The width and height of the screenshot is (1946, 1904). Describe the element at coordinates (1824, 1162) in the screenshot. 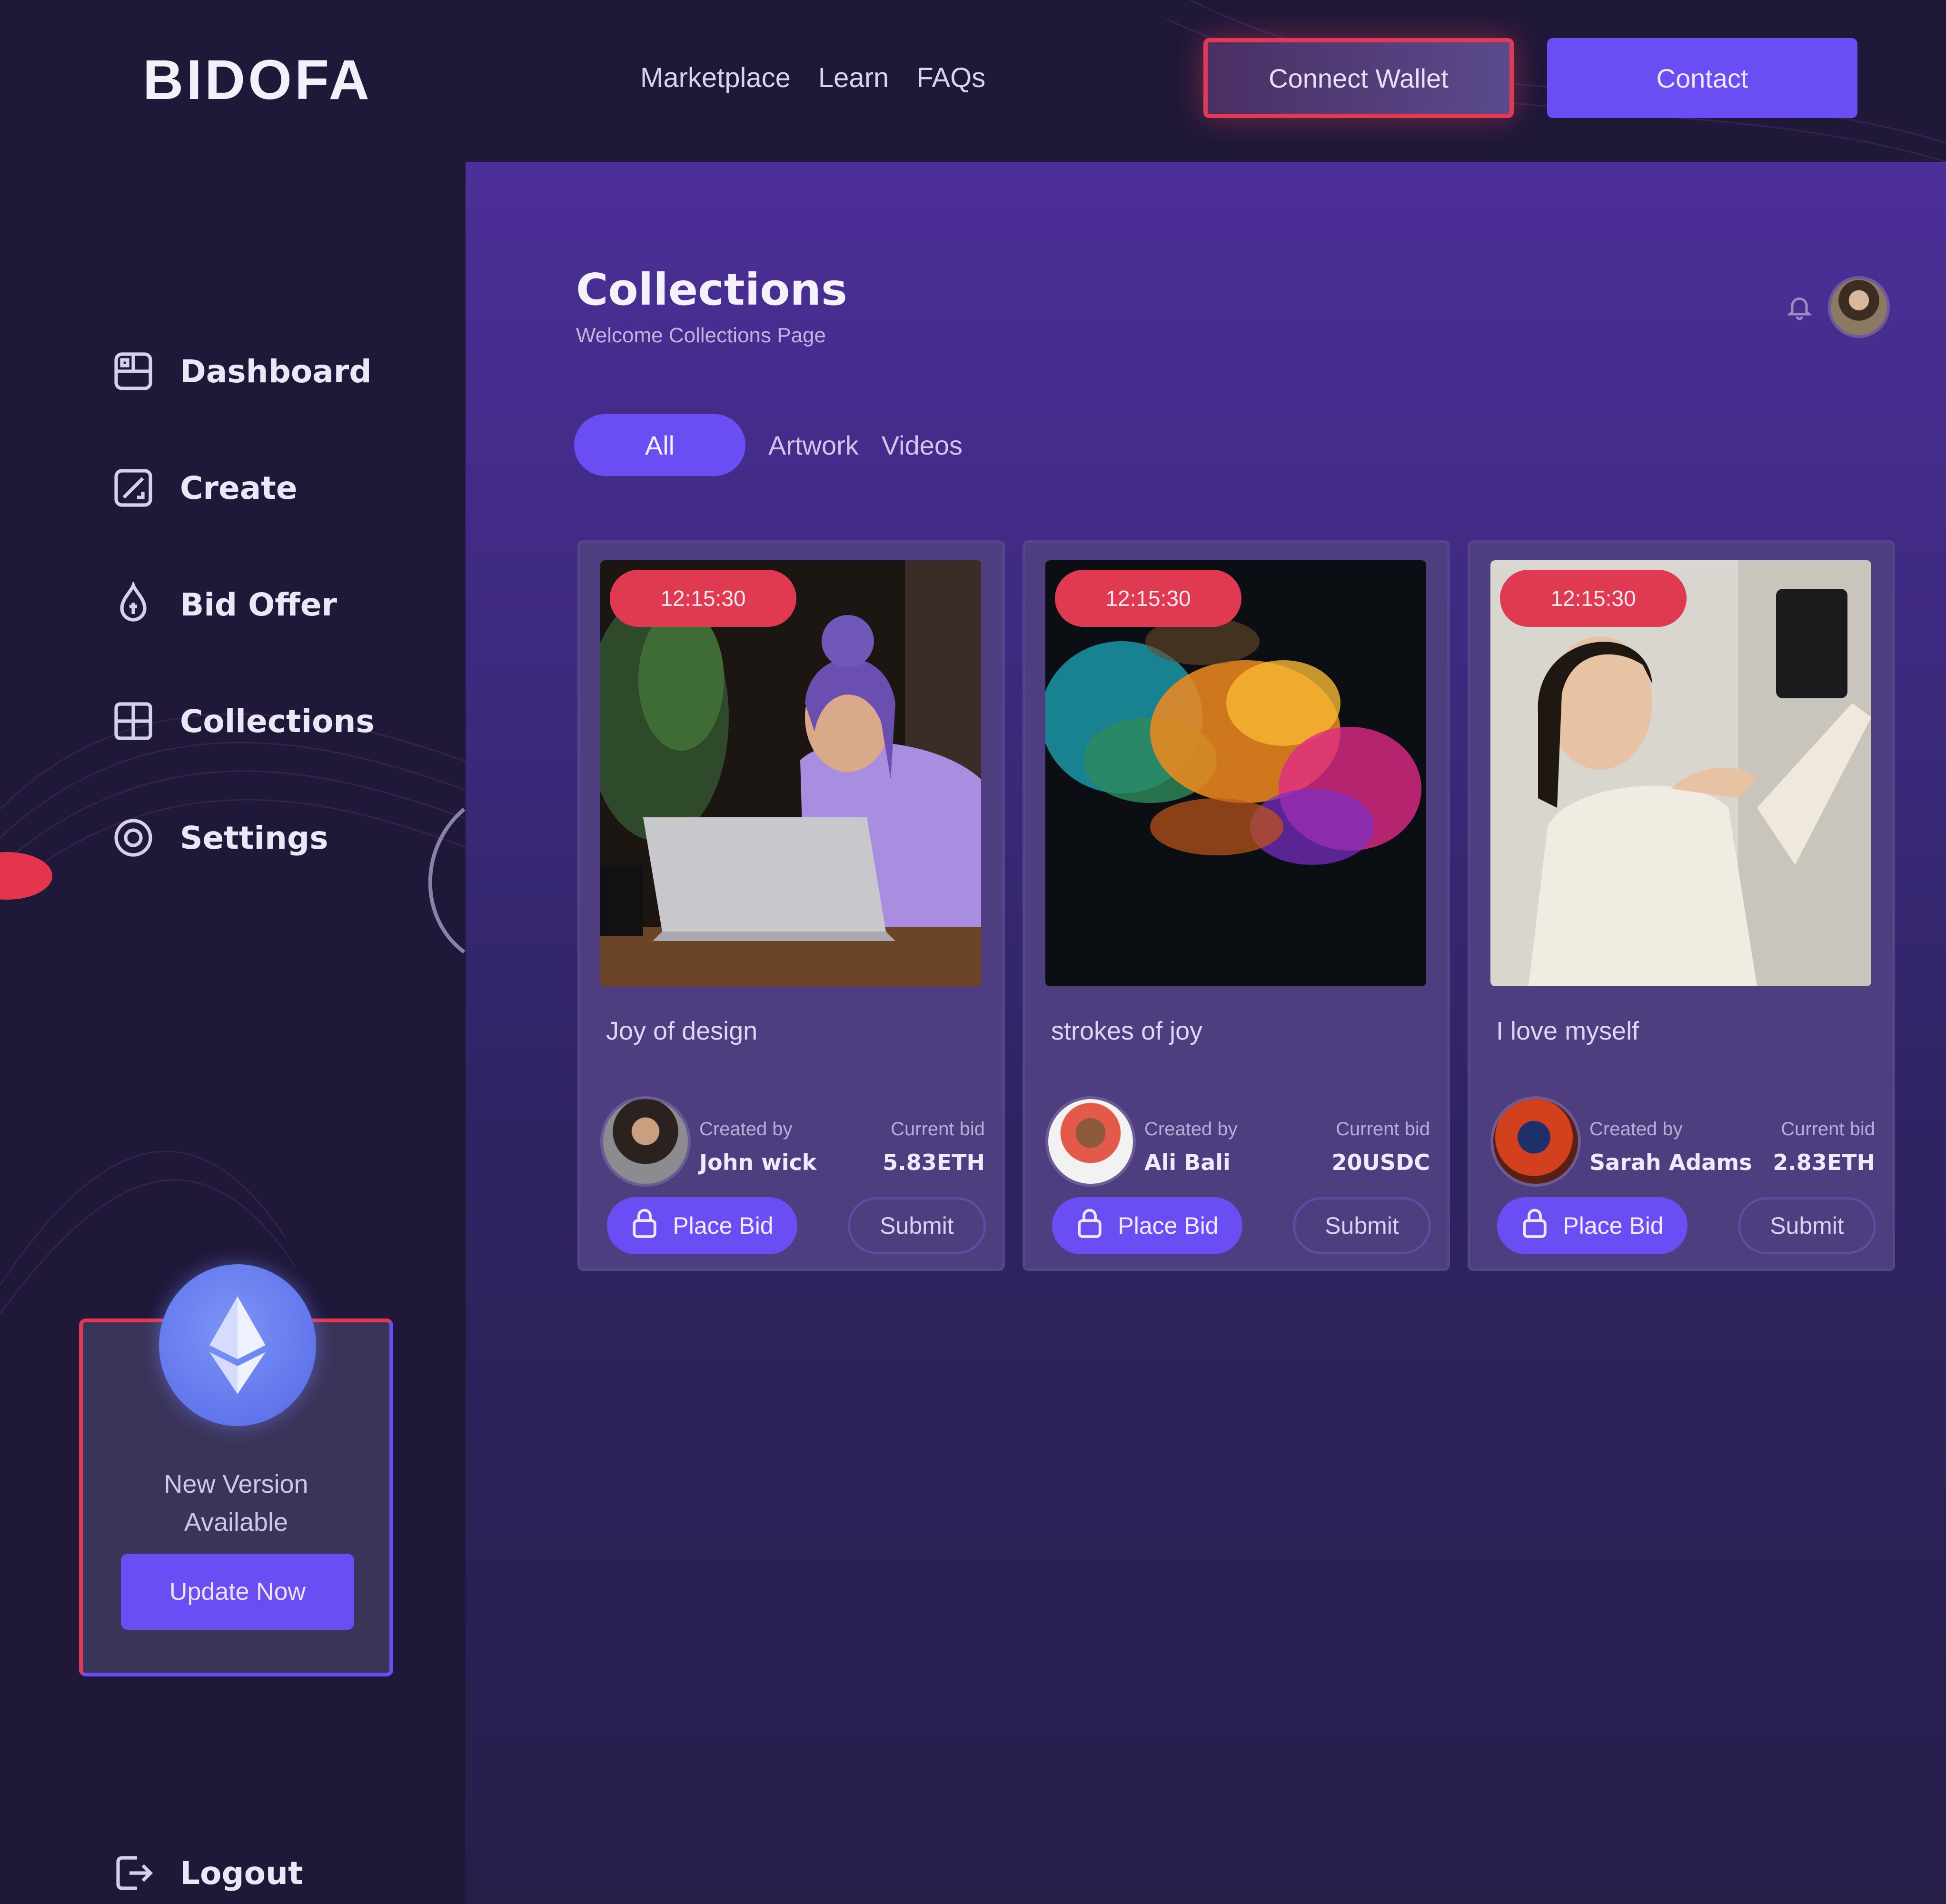

I see `current-bid-value: 2.83ETH` at that location.